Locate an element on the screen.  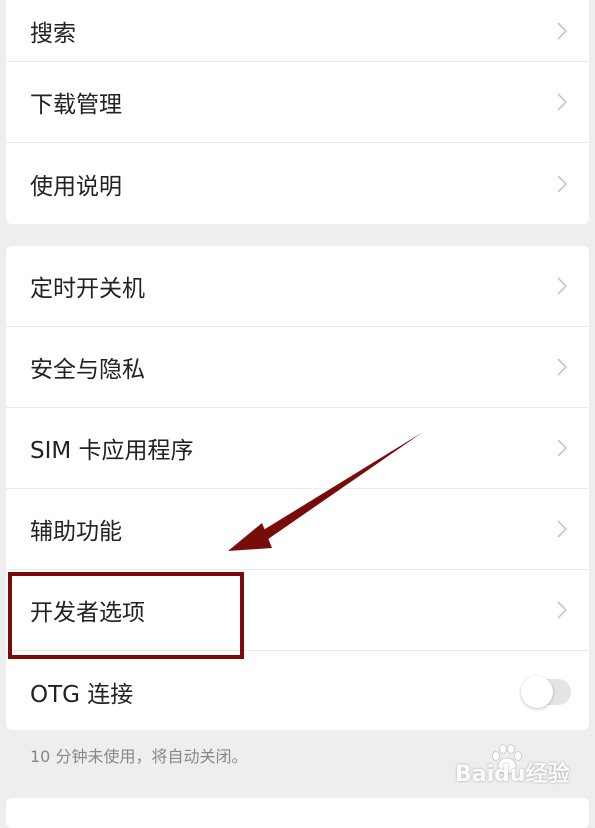
settings-item-download-manager: 下载管理 is located at coordinates (297, 102).